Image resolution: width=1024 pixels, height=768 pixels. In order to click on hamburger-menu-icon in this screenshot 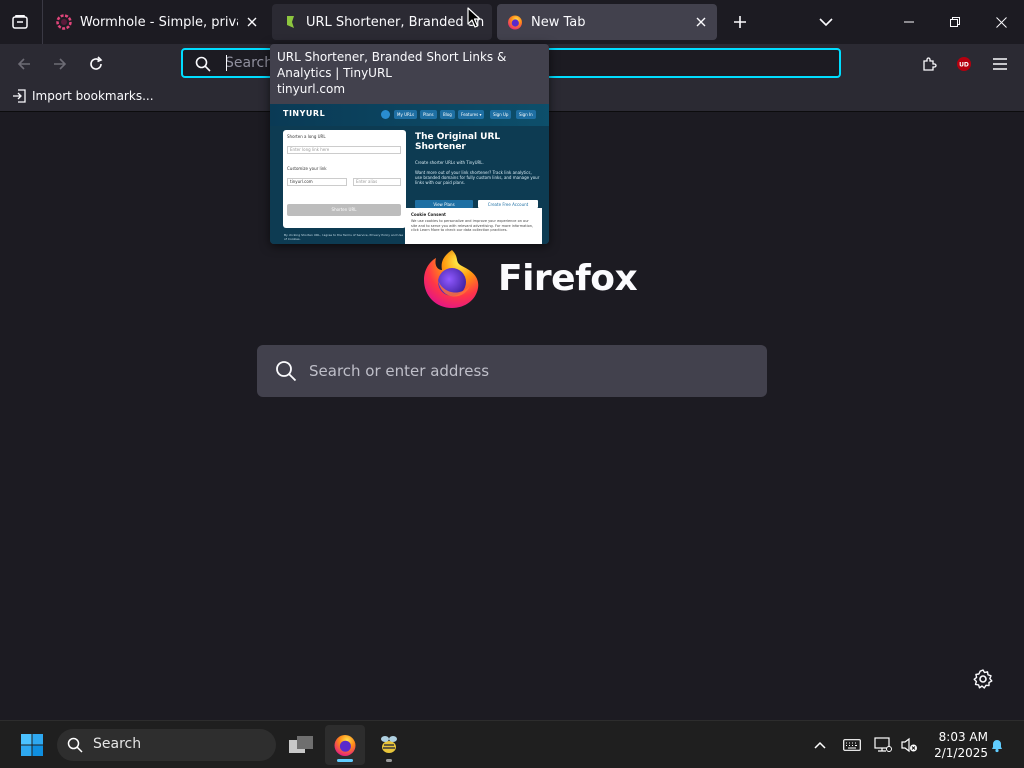, I will do `click(1000, 64)`.